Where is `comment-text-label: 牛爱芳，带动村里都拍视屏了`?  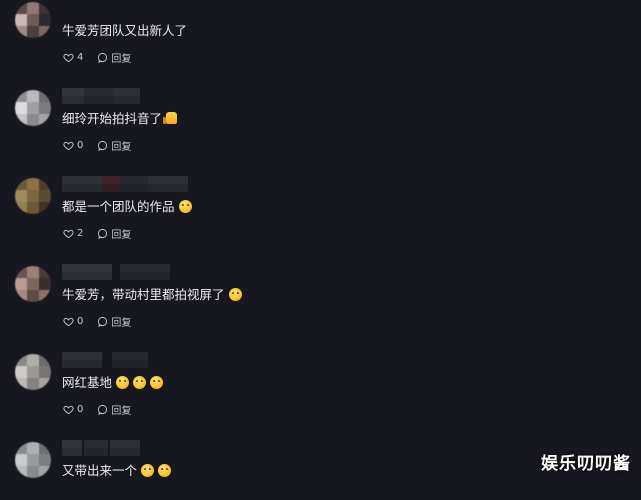 comment-text-label: 牛爱芳，带动村里都拍视屏了 is located at coordinates (143, 294).